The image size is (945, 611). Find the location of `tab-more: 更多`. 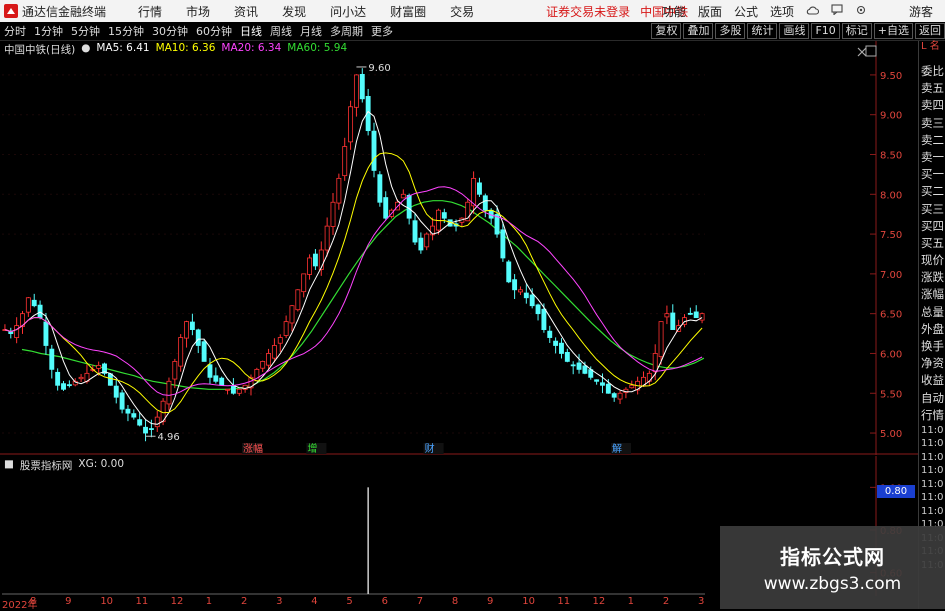

tab-more: 更多 is located at coordinates (382, 31).